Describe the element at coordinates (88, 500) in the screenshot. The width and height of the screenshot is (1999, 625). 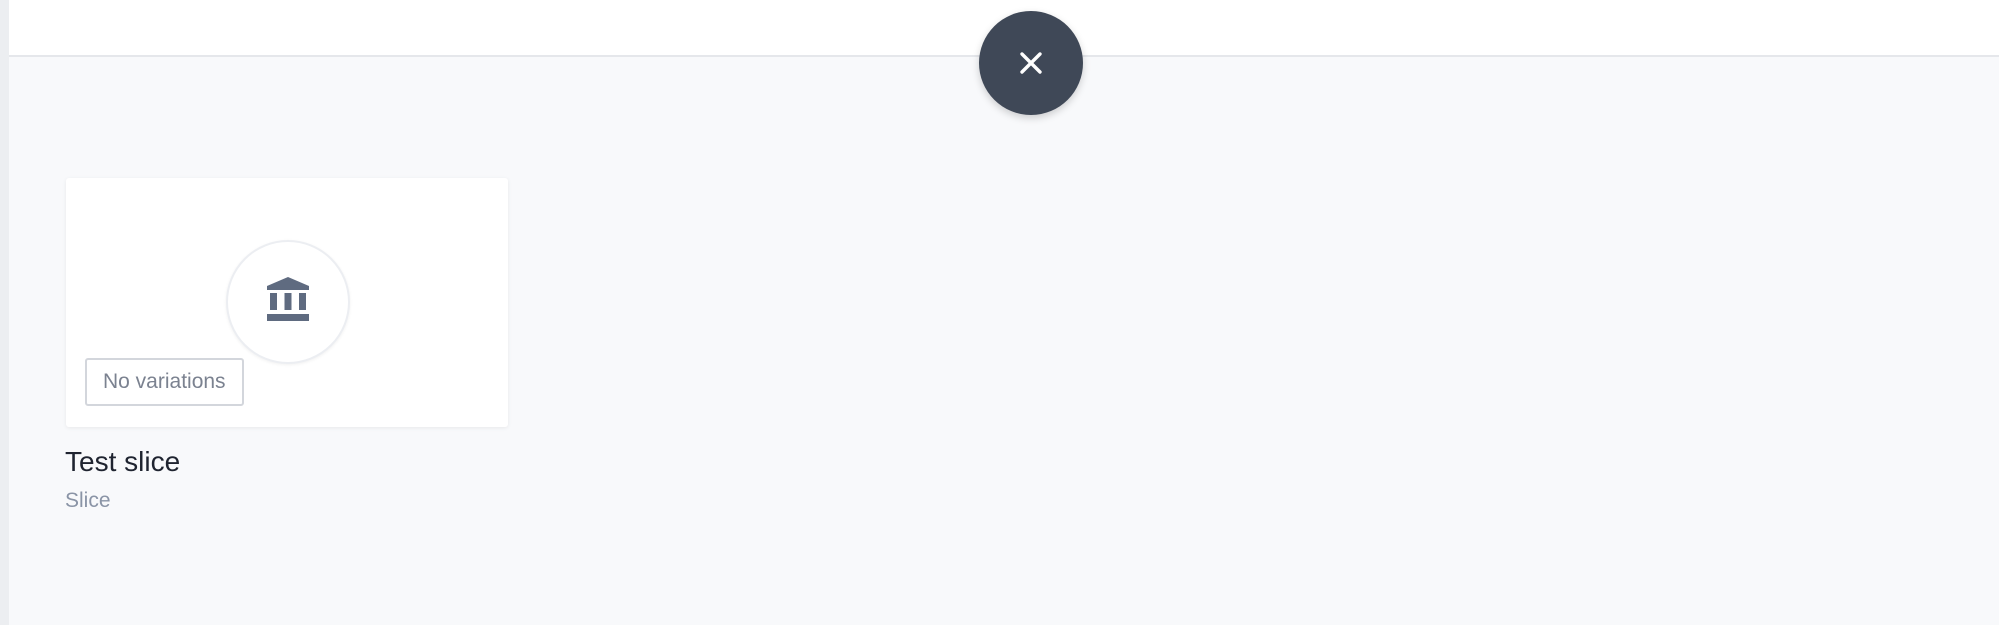
I see `slice-type: Slice` at that location.